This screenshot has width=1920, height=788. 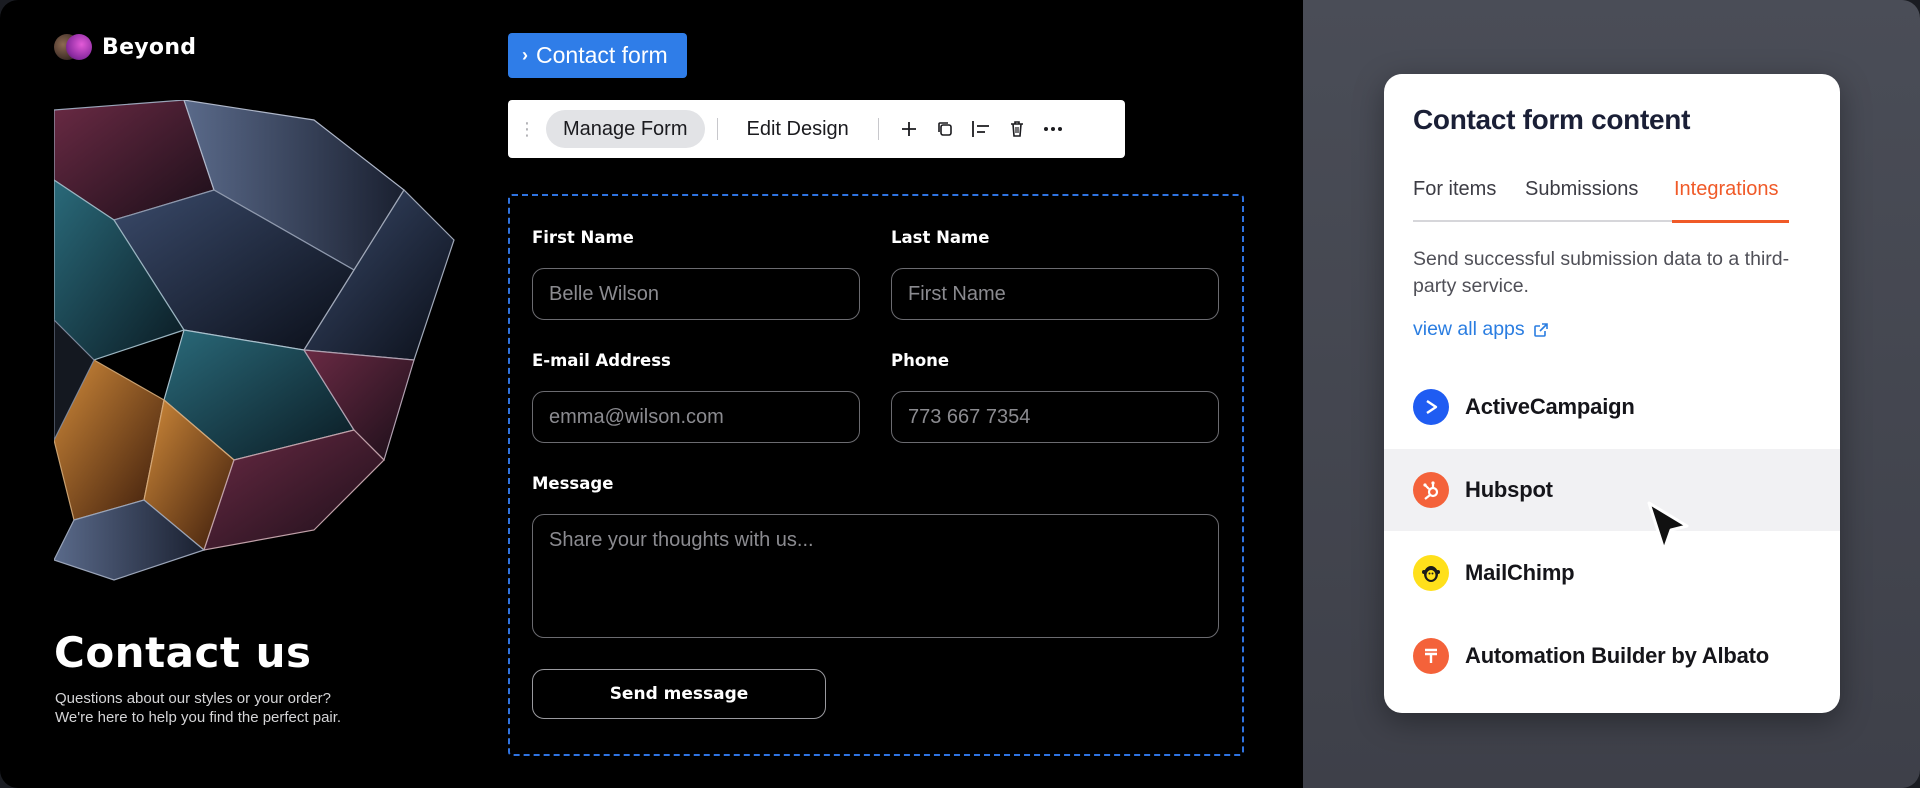 I want to click on drag-handle-icon: ⋮, so click(x=527, y=129).